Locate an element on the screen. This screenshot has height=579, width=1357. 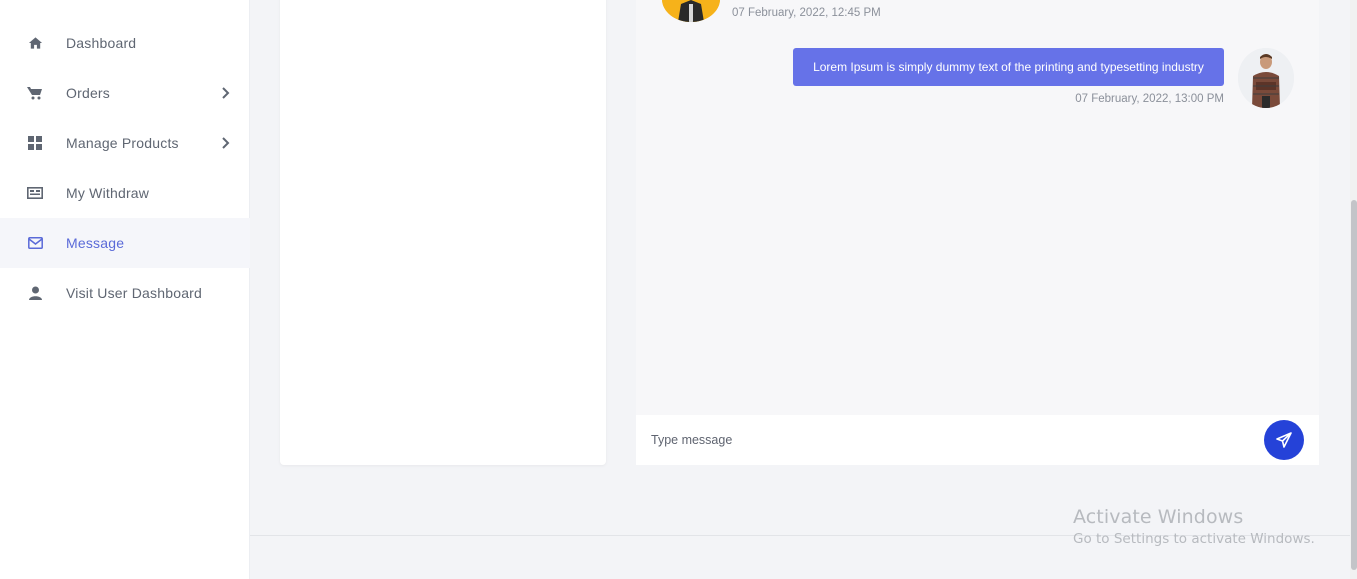
sidebar-item-label: My Withdraw is located at coordinates (108, 193).